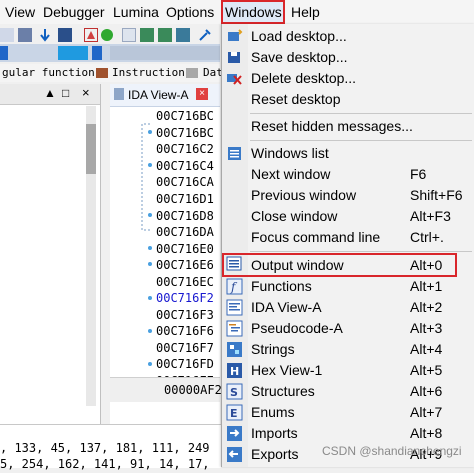 The height and width of the screenshot is (473, 474). I want to click on legend-instruction: Instruction, so click(148, 72).